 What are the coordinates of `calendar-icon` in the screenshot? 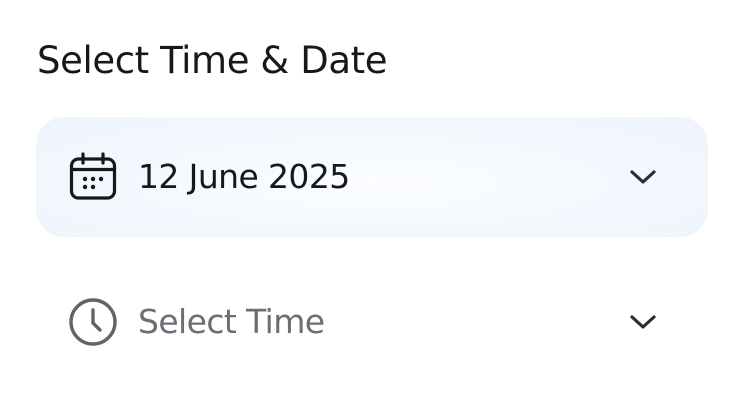 It's located at (93, 177).